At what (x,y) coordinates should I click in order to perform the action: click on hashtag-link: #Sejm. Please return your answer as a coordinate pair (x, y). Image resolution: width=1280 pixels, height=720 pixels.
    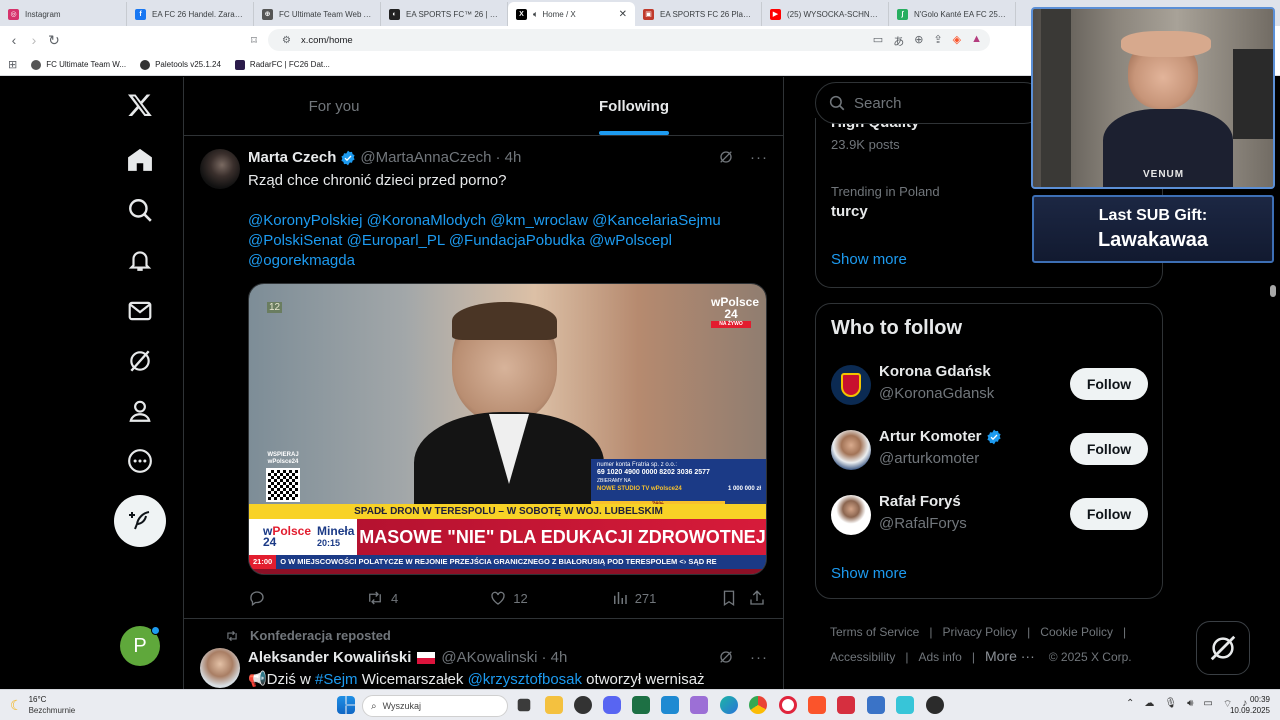
    Looking at the image, I should click on (336, 679).